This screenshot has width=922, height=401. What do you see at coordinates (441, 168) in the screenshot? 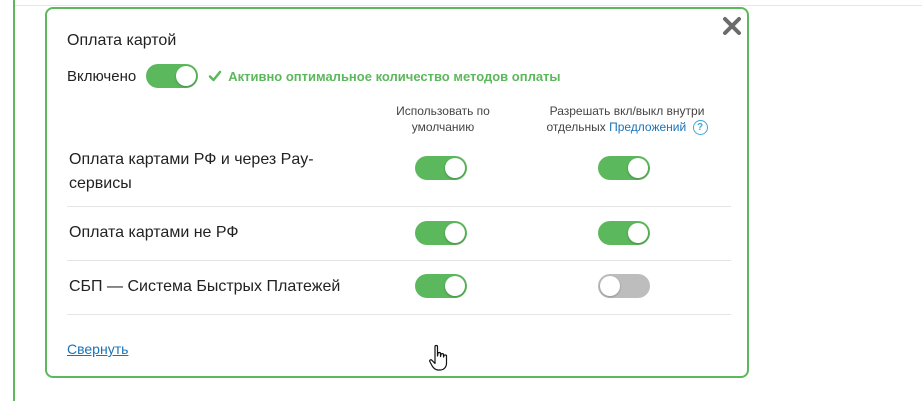
I see `default-toggle-ru-cards` at bounding box center [441, 168].